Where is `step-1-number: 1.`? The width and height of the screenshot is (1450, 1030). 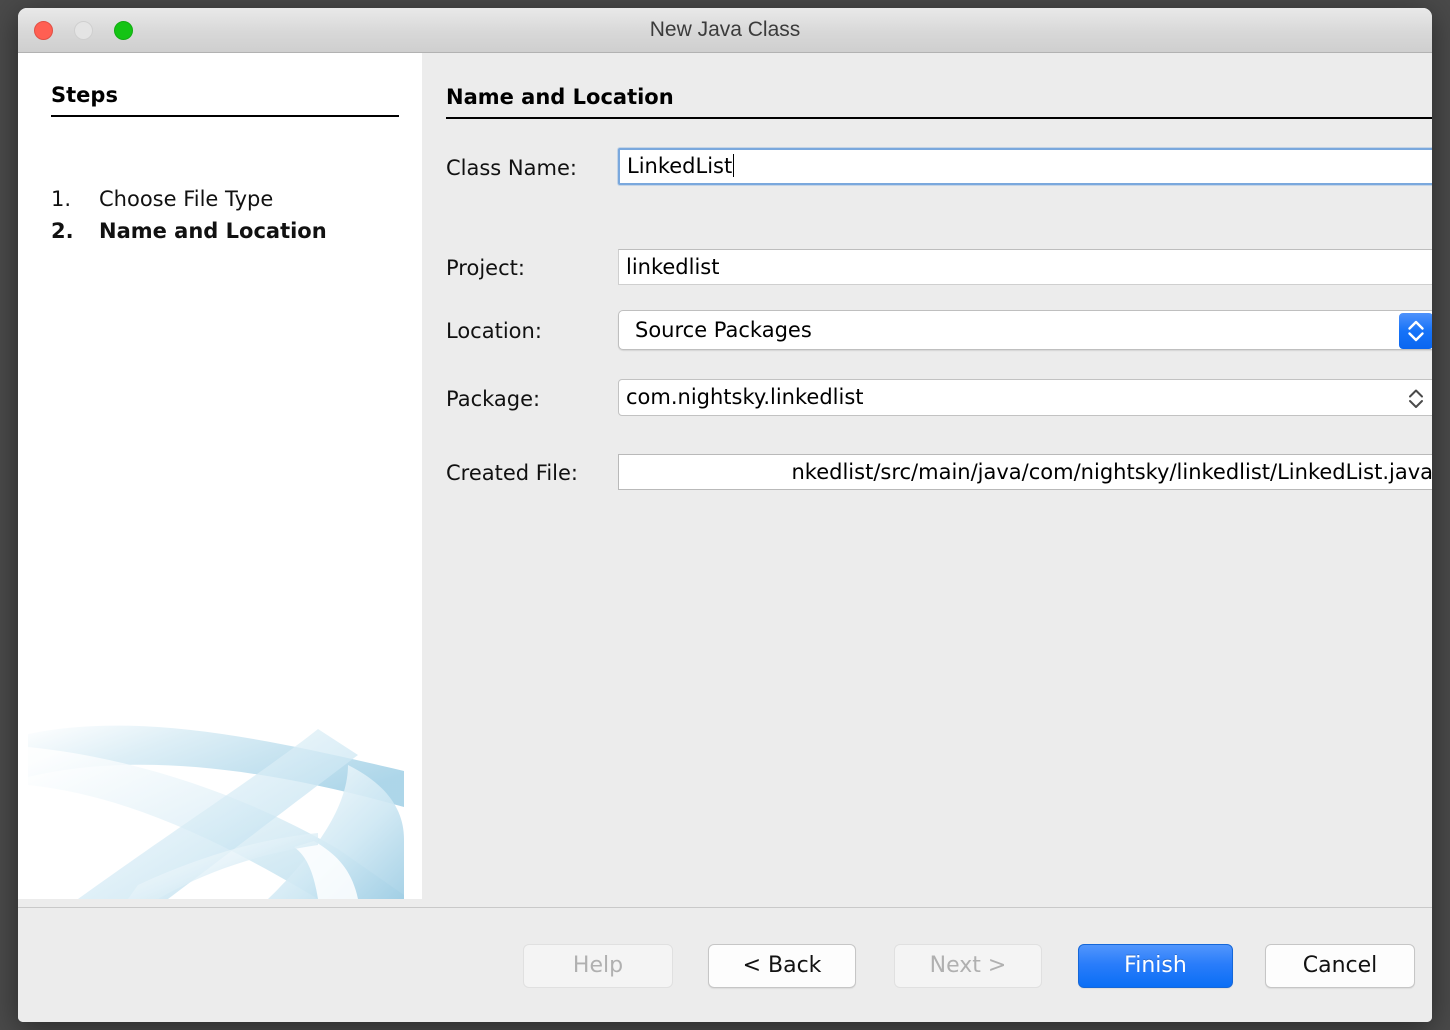
step-1-number: 1. is located at coordinates (61, 199).